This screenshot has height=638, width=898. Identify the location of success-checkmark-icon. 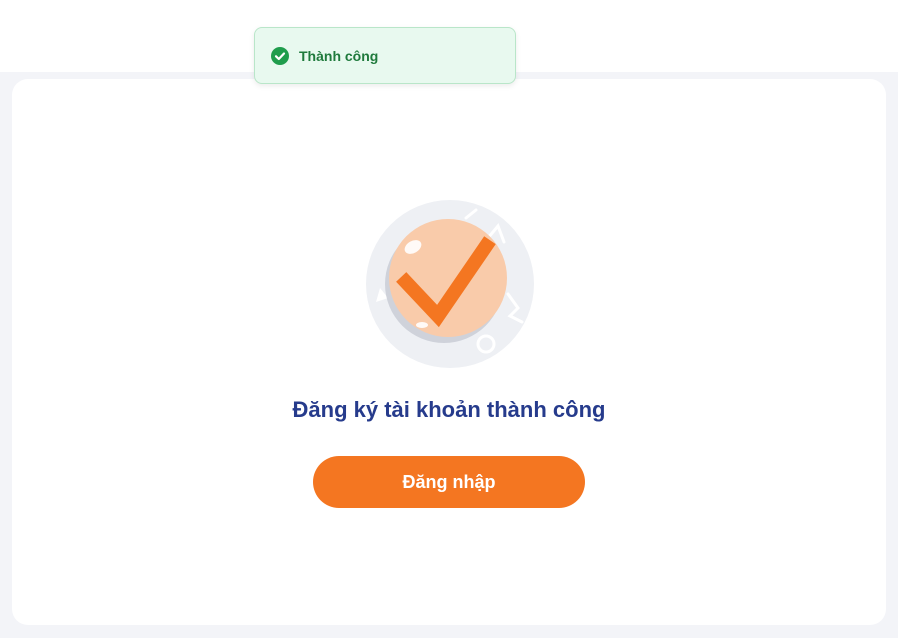
(450, 284).